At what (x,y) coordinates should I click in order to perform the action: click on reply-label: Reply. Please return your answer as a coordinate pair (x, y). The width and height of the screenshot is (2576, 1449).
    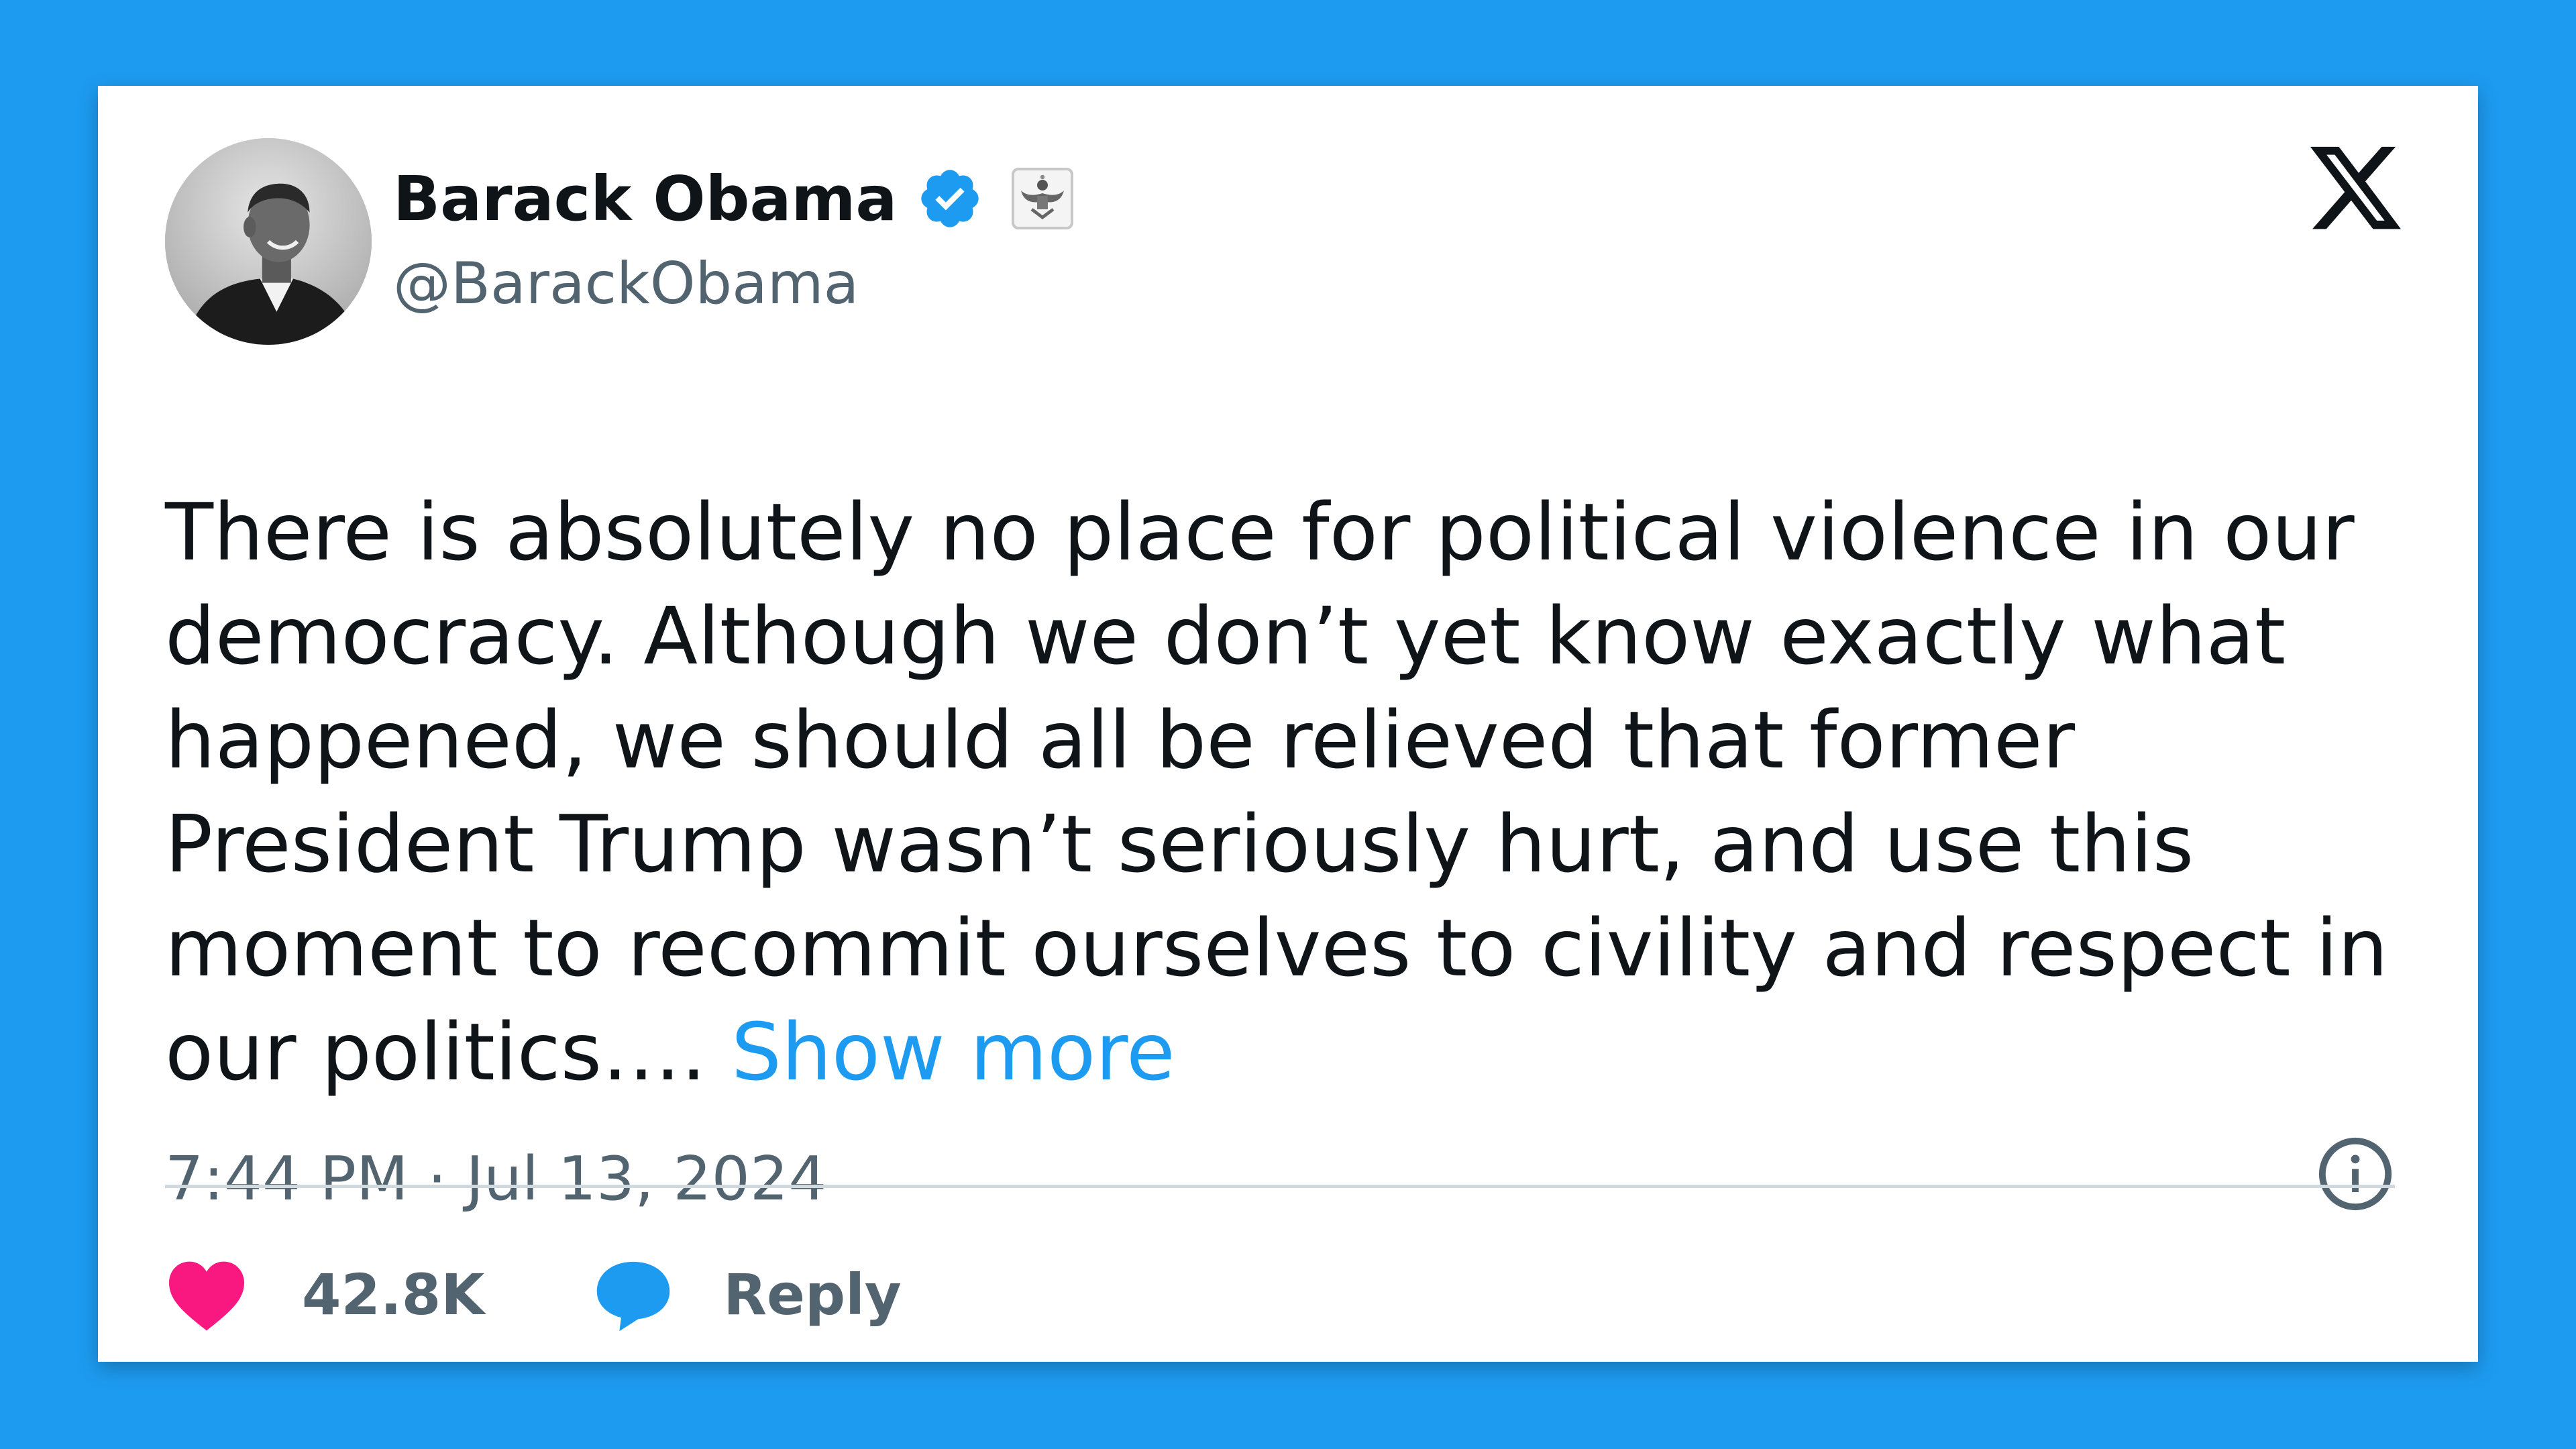
    Looking at the image, I should click on (812, 1295).